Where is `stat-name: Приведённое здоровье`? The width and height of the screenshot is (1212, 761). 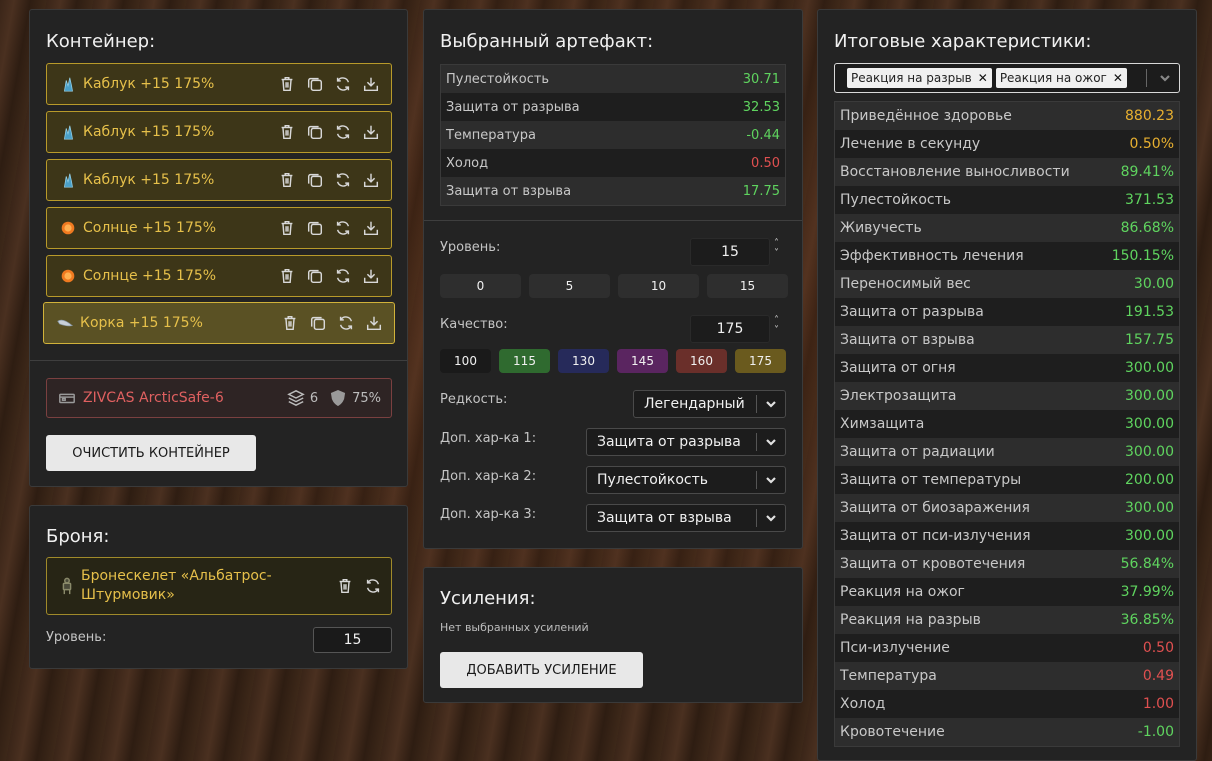 stat-name: Приведённое здоровье is located at coordinates (926, 116).